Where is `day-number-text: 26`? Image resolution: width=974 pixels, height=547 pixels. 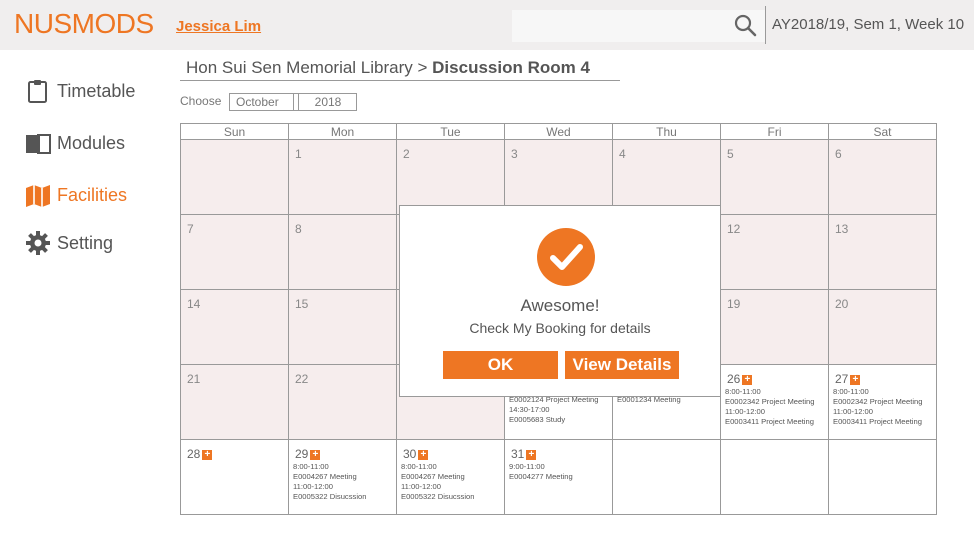 day-number-text: 26 is located at coordinates (734, 379).